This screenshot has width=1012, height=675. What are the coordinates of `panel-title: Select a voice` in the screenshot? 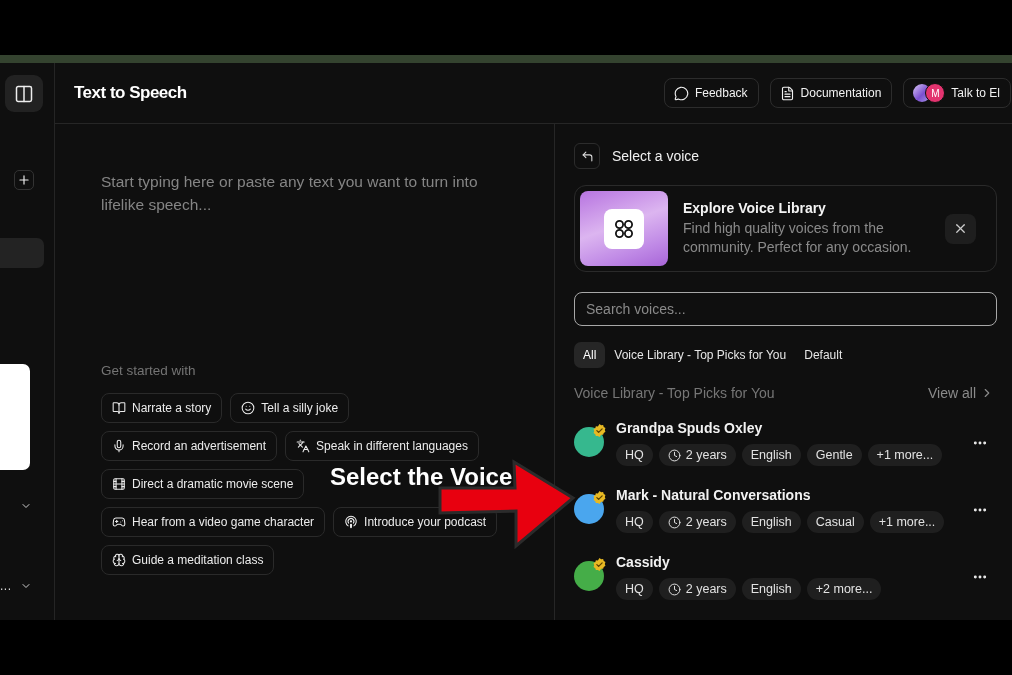 It's located at (656, 156).